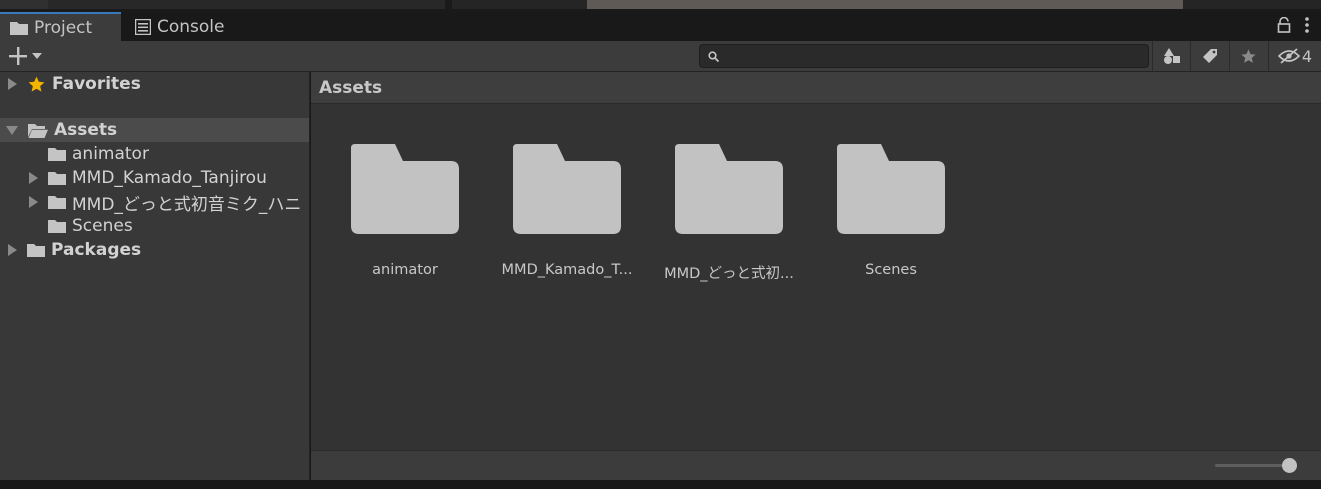 Image resolution: width=1321 pixels, height=489 pixels. I want to click on shapes-icon, so click(1171, 56).